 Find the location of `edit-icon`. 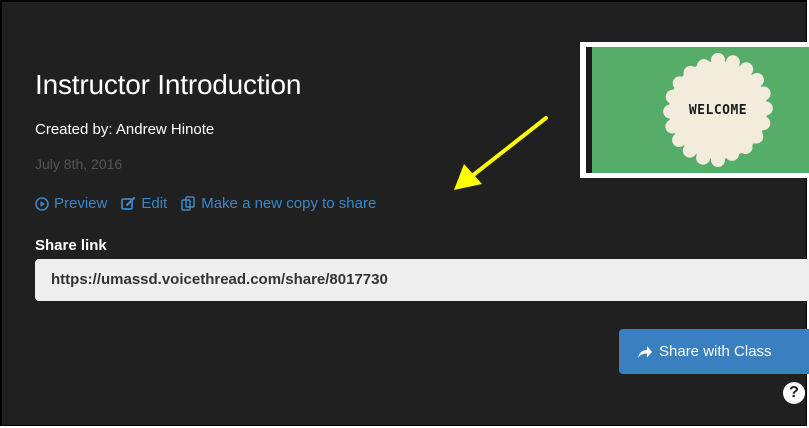

edit-icon is located at coordinates (128, 203).